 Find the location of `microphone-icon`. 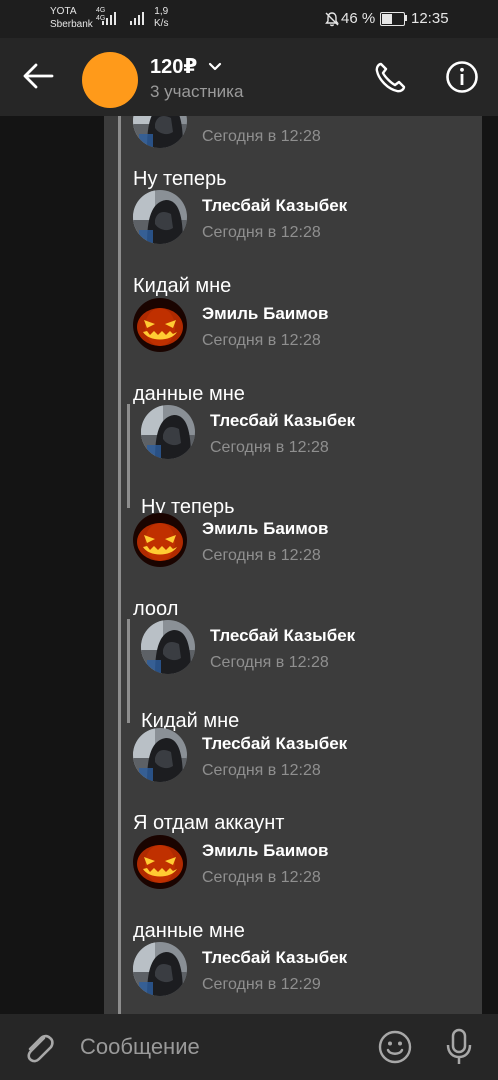

microphone-icon is located at coordinates (459, 1047).